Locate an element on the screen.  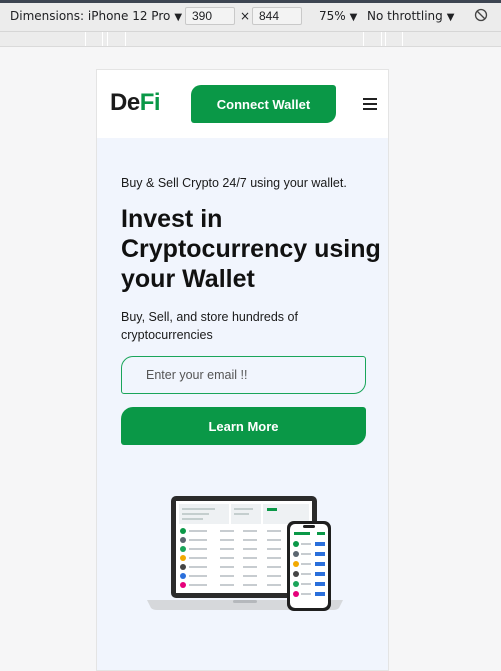
throttling-selector: No throttling ▼ is located at coordinates (410, 16).